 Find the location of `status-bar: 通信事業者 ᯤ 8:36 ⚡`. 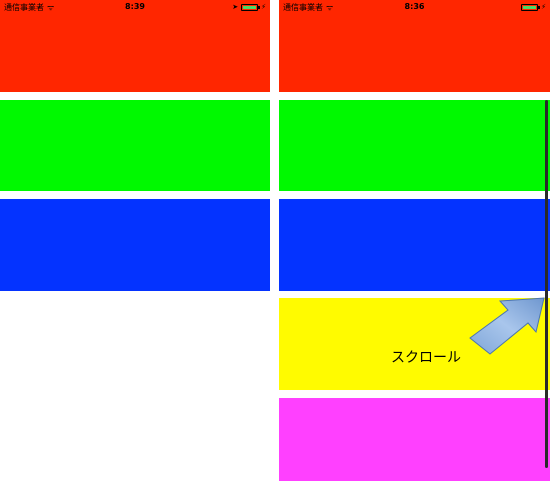

status-bar: 通信事業者 ᯤ 8:36 ⚡ is located at coordinates (414, 7).